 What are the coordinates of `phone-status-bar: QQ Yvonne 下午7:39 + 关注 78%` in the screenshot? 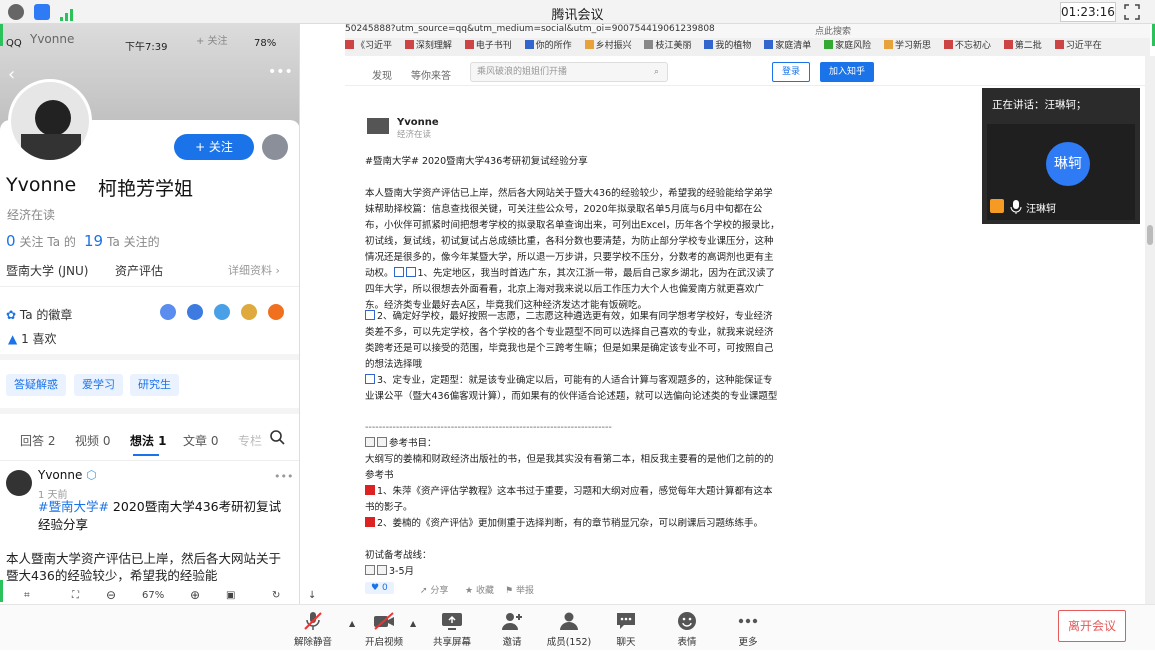 It's located at (149, 43).